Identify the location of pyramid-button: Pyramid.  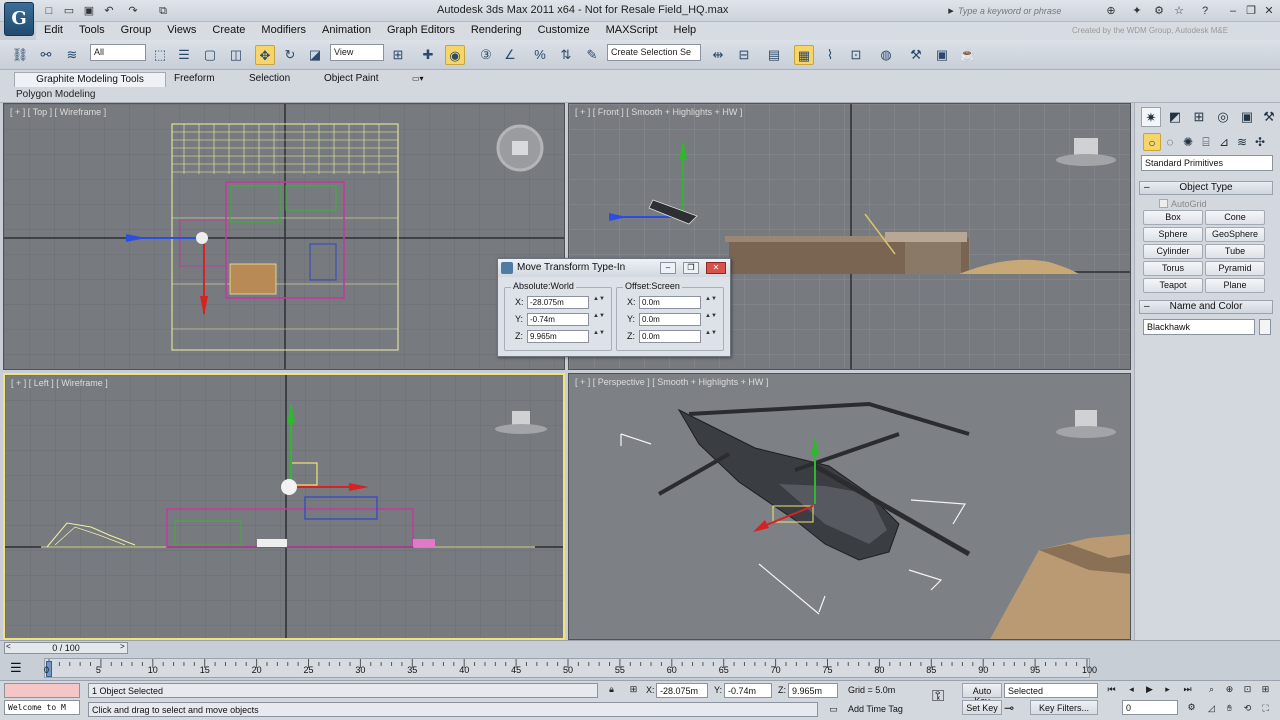
(1235, 268).